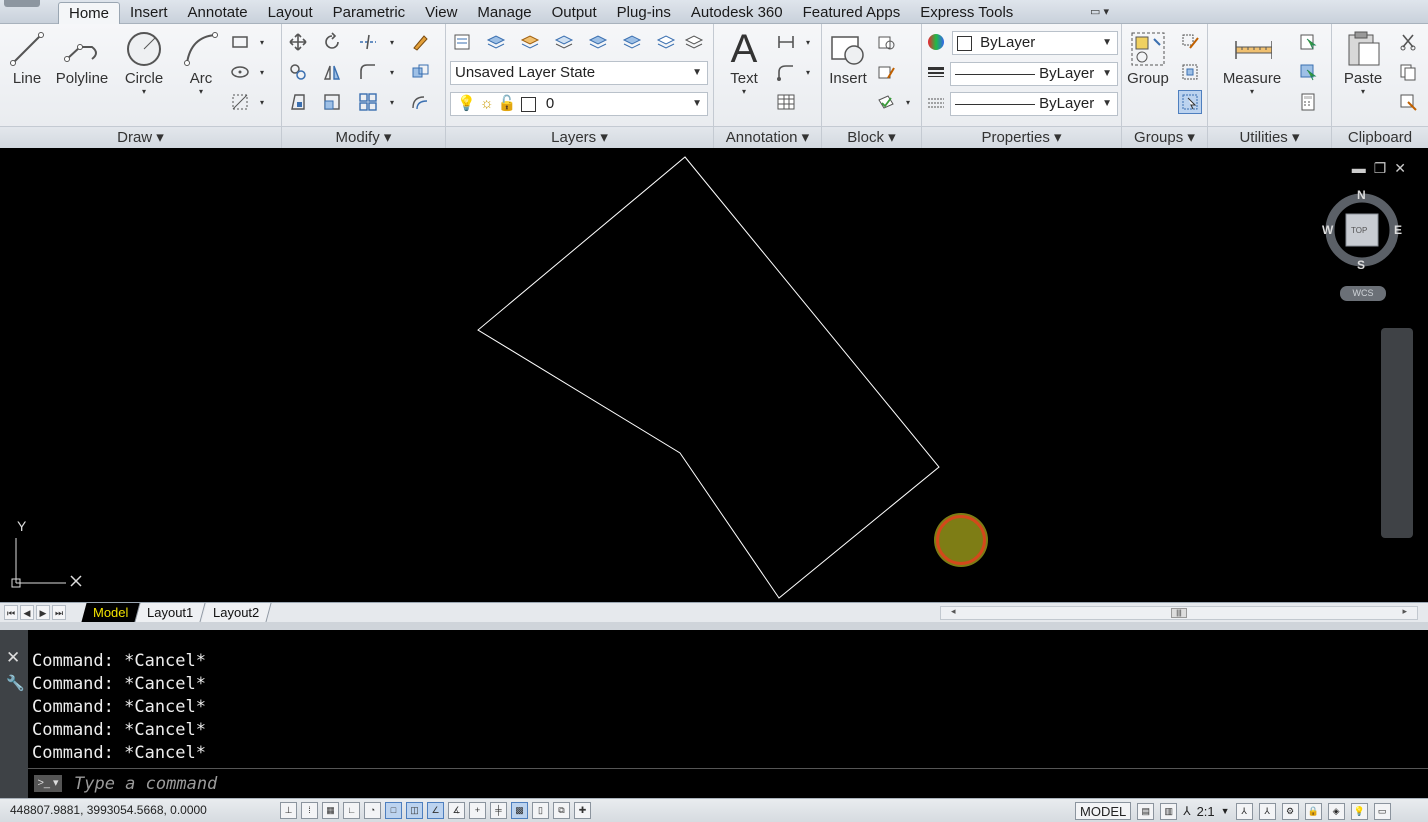 Image resolution: width=1428 pixels, height=822 pixels. I want to click on layer-state-dropdown: Unsaved Layer State ▼, so click(579, 73).